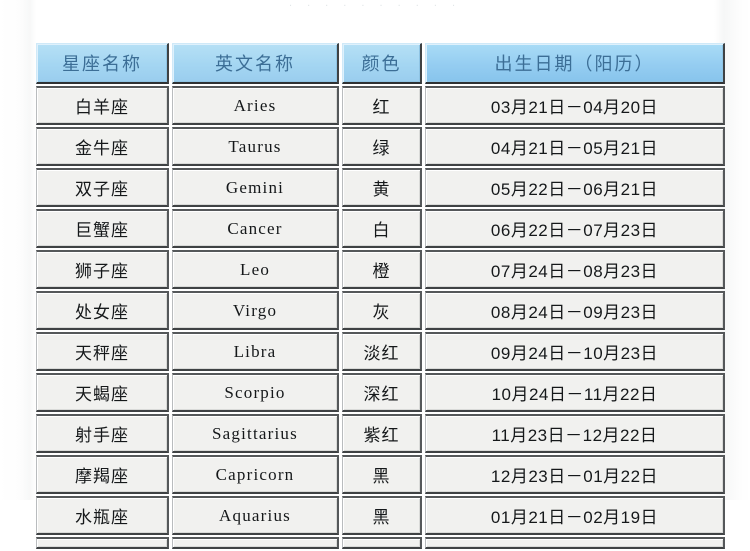 This screenshot has width=750, height=551. Describe the element at coordinates (255, 269) in the screenshot. I see `cell-english-name: Leo` at that location.